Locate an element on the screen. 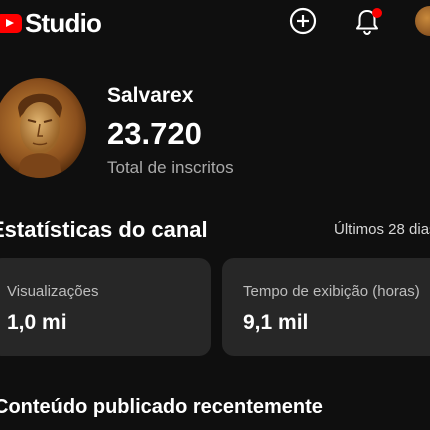 The width and height of the screenshot is (430, 430). watch-time-card: Tempo de exibição (horas) 9,1 mil is located at coordinates (326, 307).